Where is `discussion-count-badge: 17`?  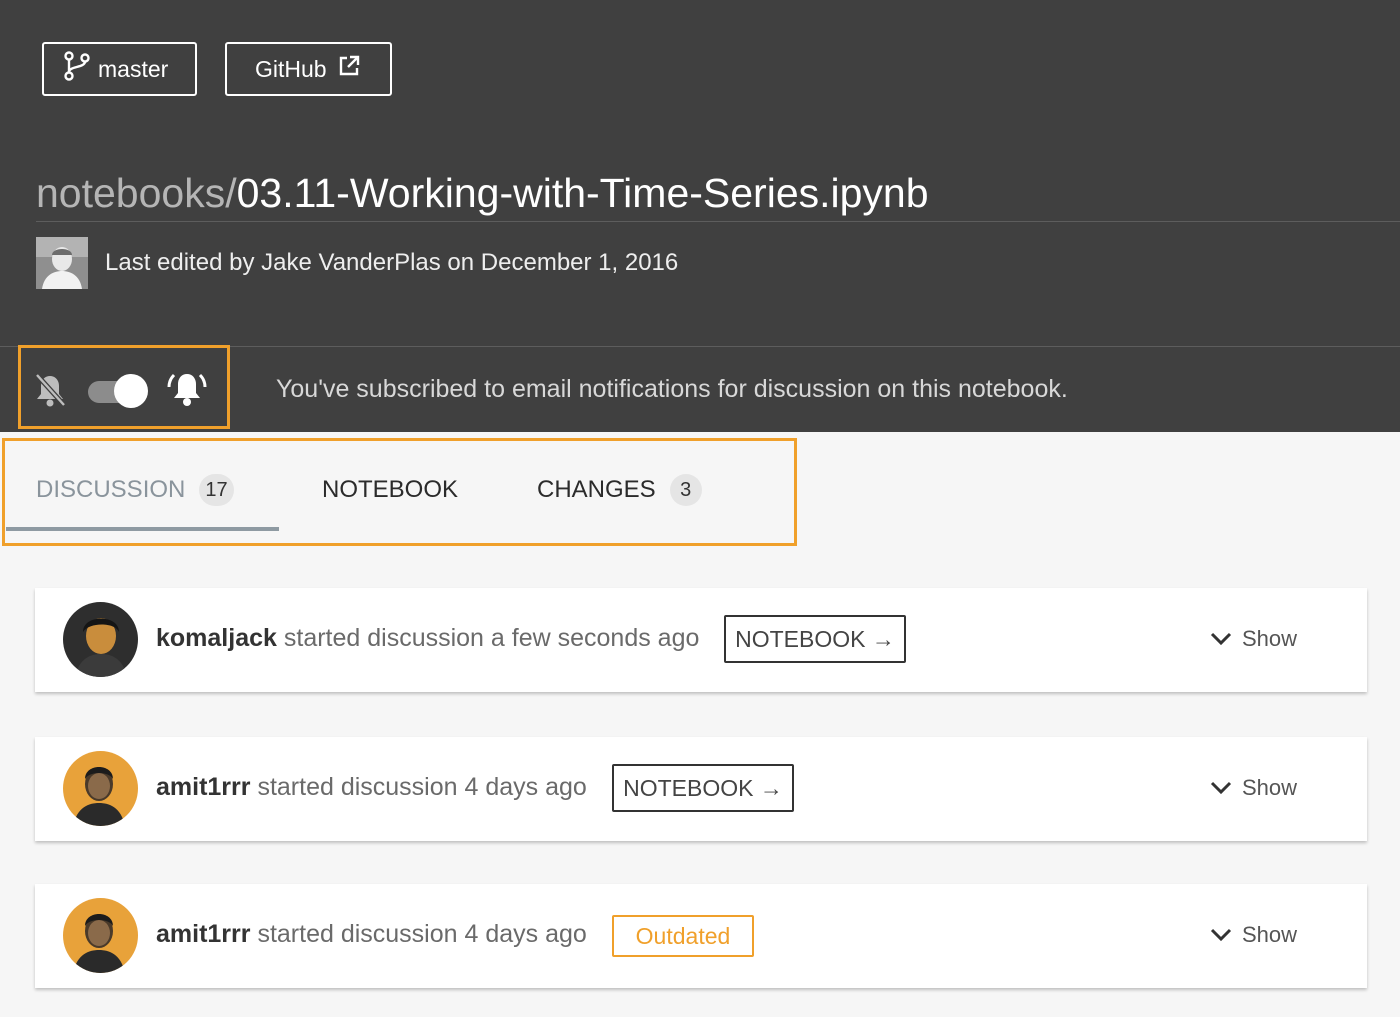
discussion-count-badge: 17 is located at coordinates (216, 490).